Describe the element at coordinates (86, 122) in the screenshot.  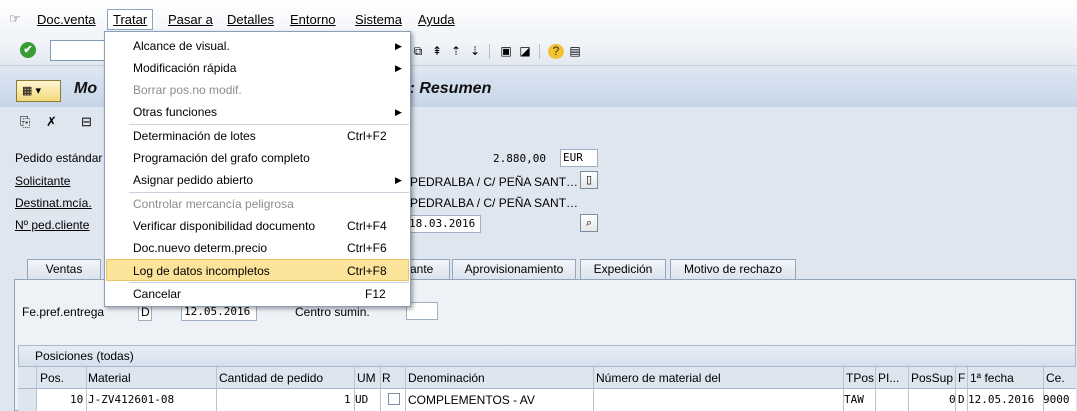
I see `item-overview-icon: ⊟` at that location.